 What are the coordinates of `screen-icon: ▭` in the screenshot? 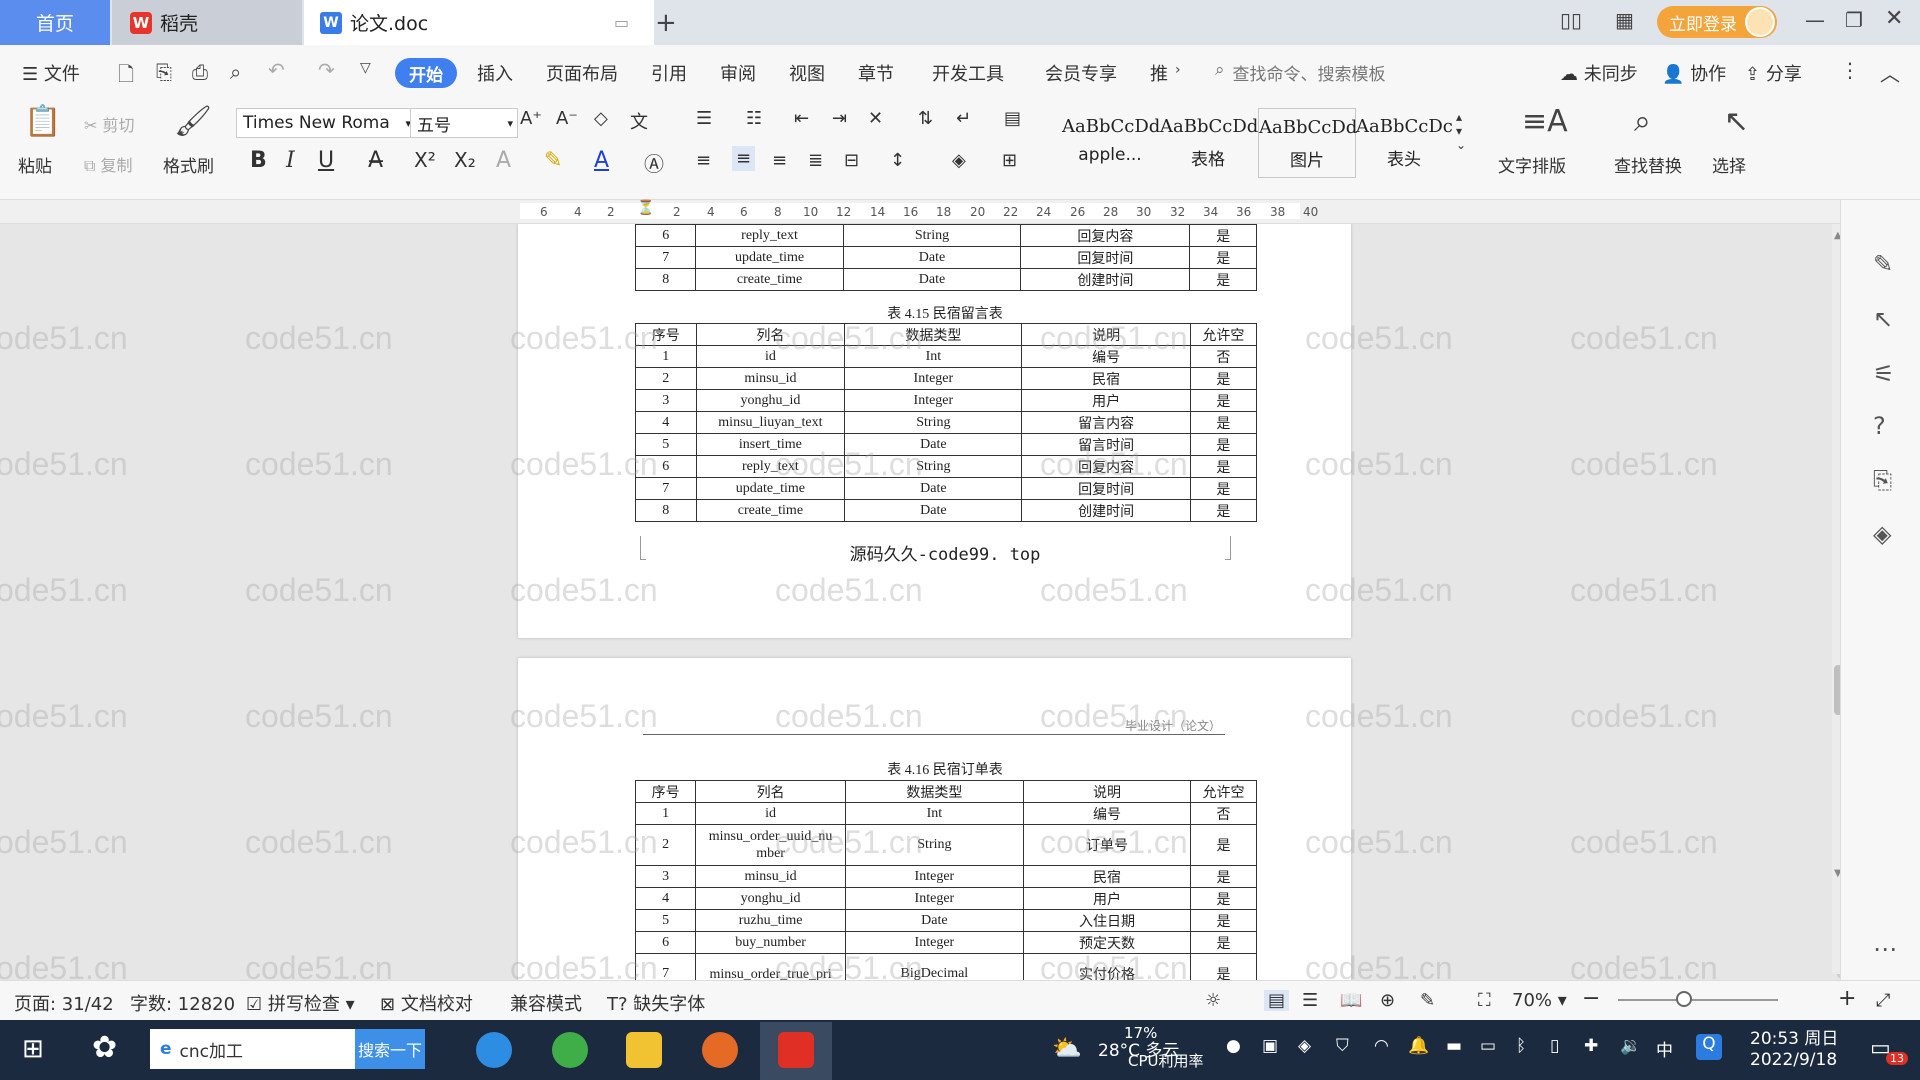 It's located at (621, 22).